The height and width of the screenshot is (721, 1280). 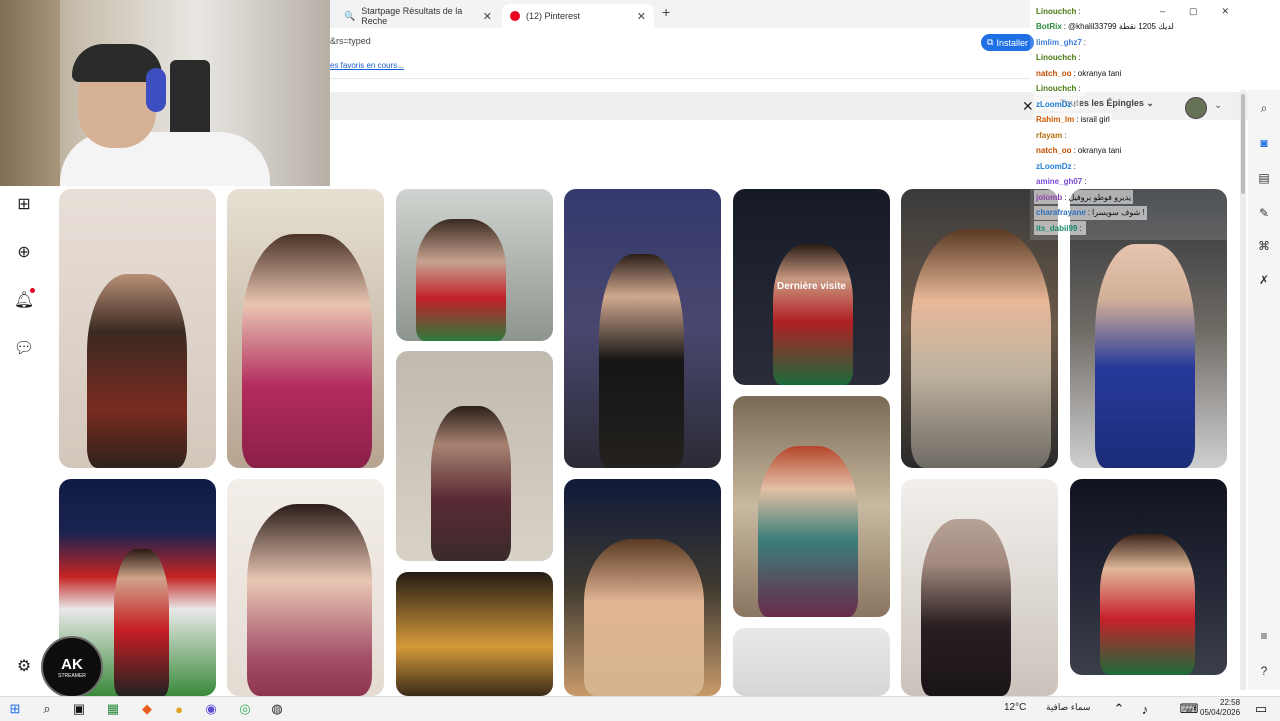 I want to click on chat-username: limlim_ghz7, so click(x=1059, y=42).